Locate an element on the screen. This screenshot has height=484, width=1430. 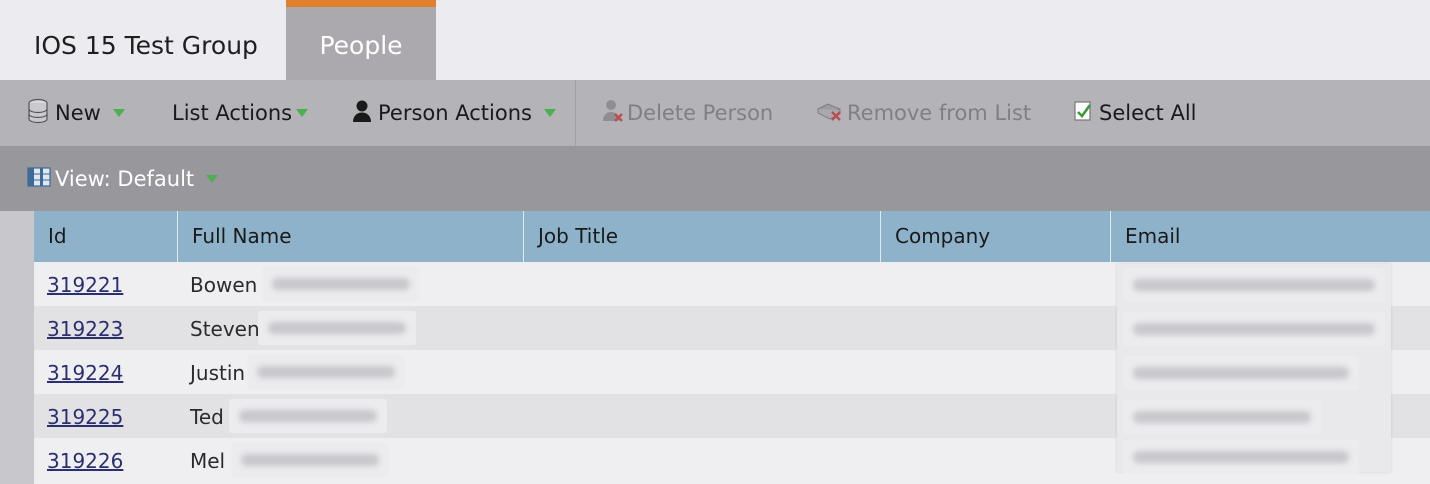
view-selector: View: Default is located at coordinates (123, 179).